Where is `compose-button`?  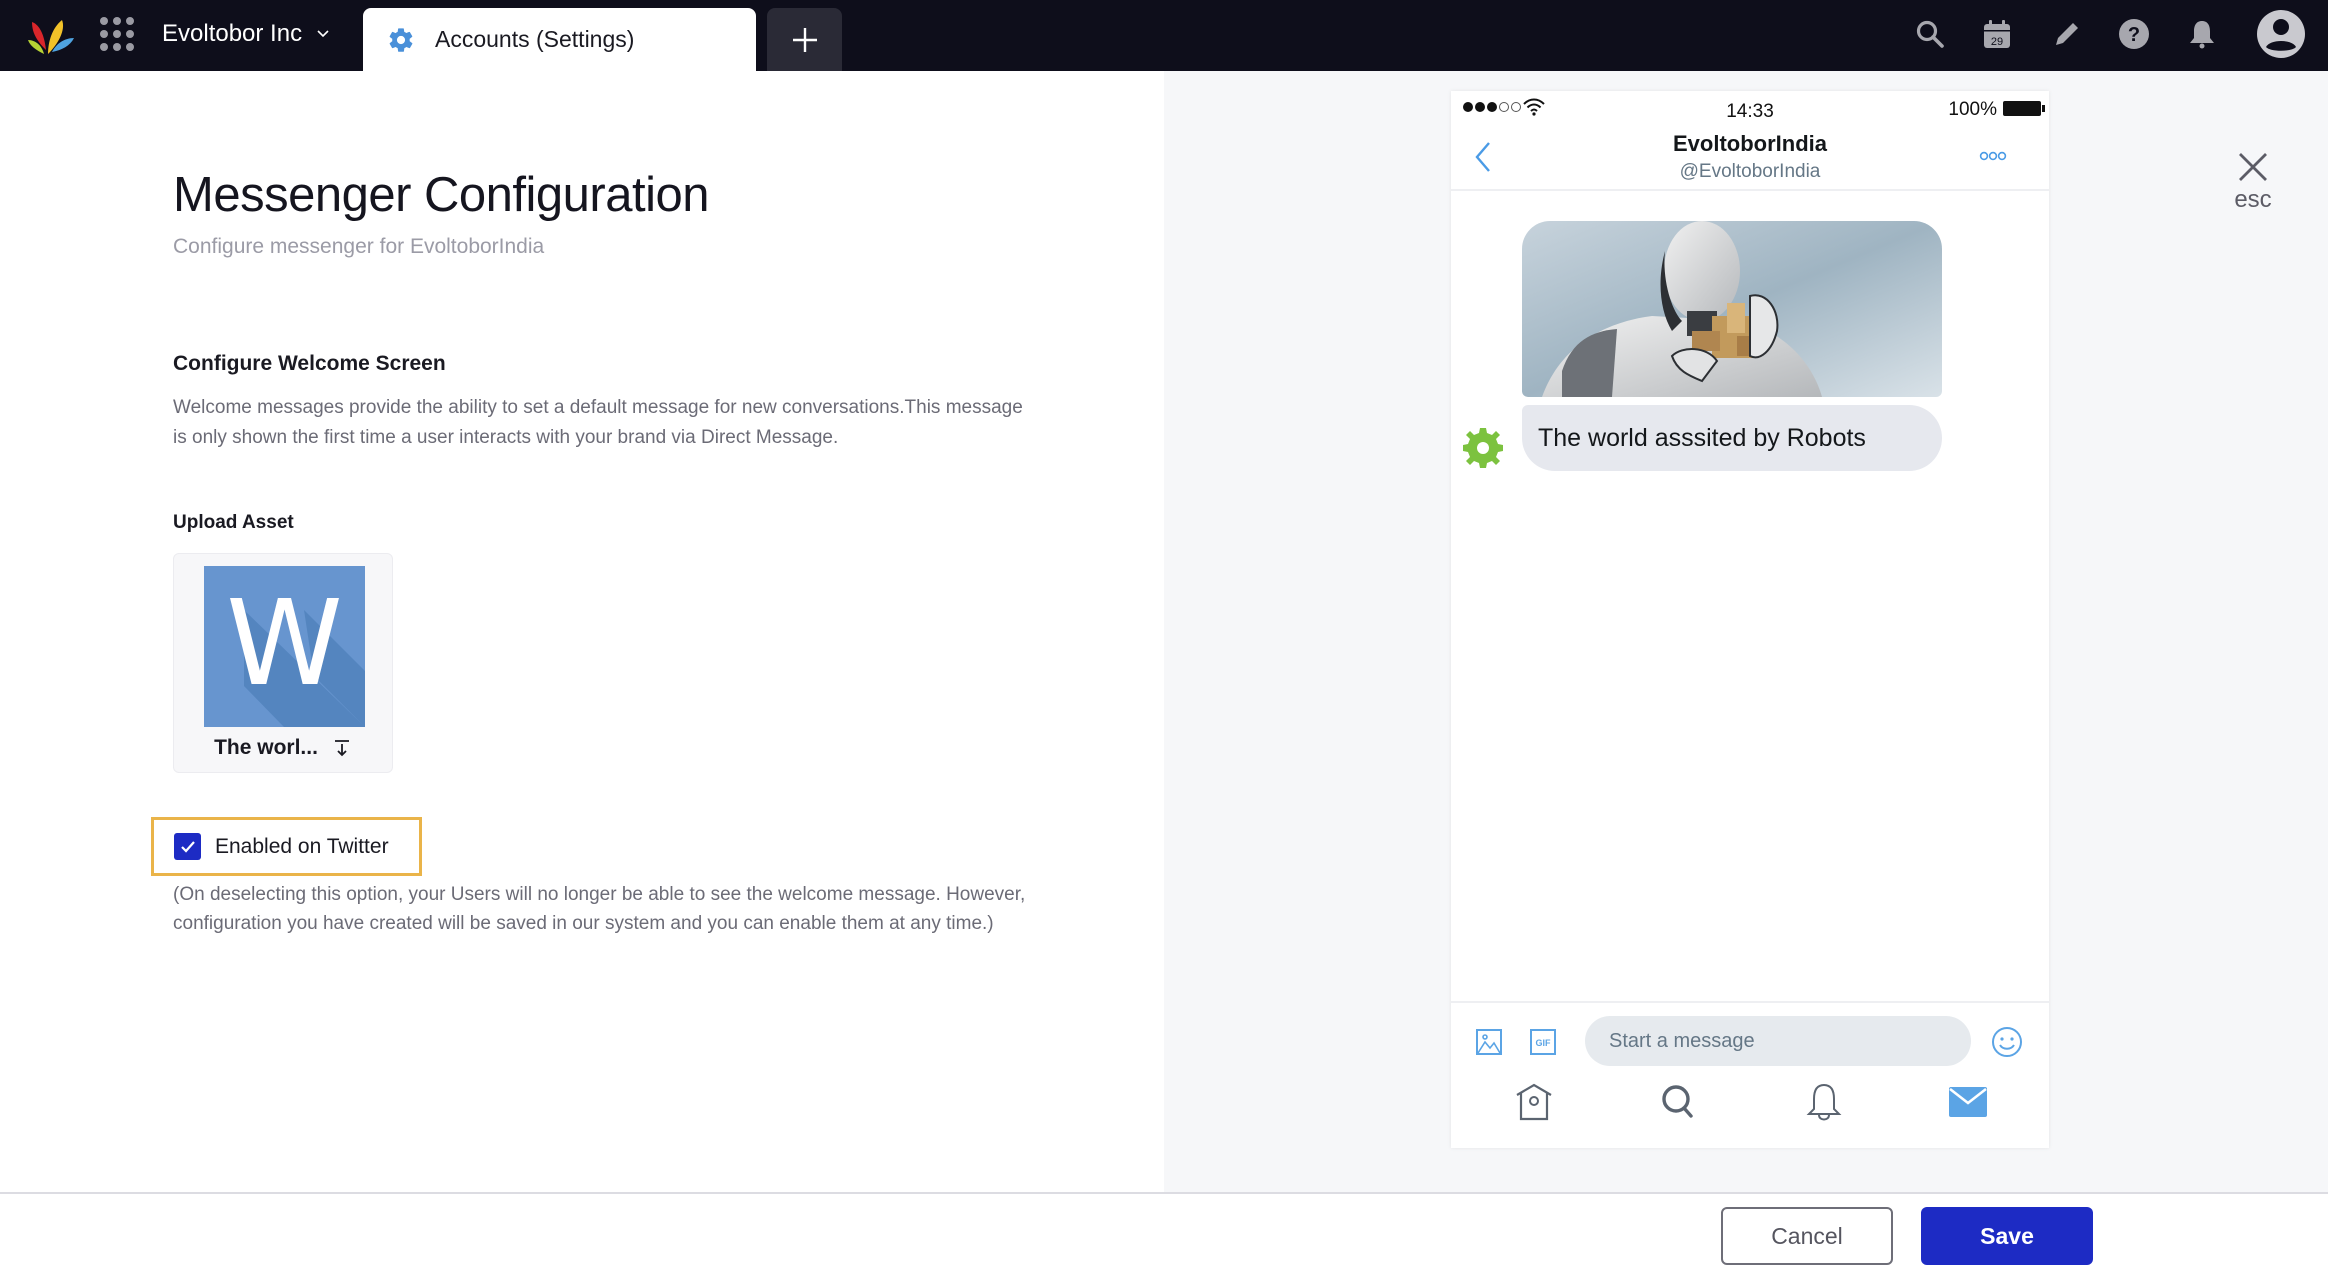 compose-button is located at coordinates (2067, 34).